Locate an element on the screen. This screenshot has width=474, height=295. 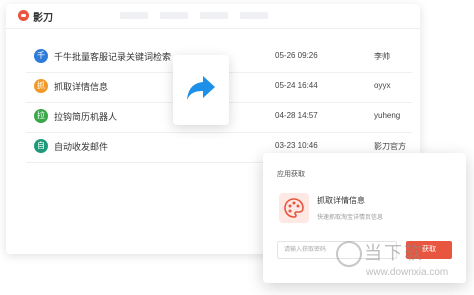
row-app-name: 千牛批量客服记录关键词检索 is located at coordinates (113, 57).